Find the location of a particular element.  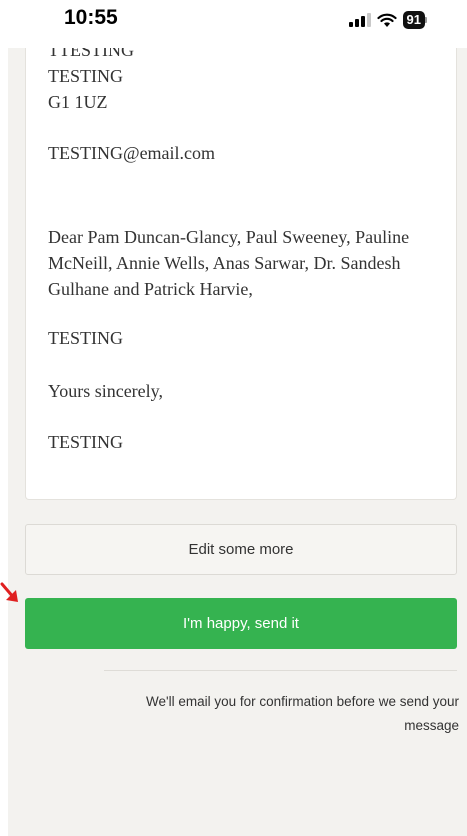

letter-closing: Yours sincerely, is located at coordinates (105, 391).